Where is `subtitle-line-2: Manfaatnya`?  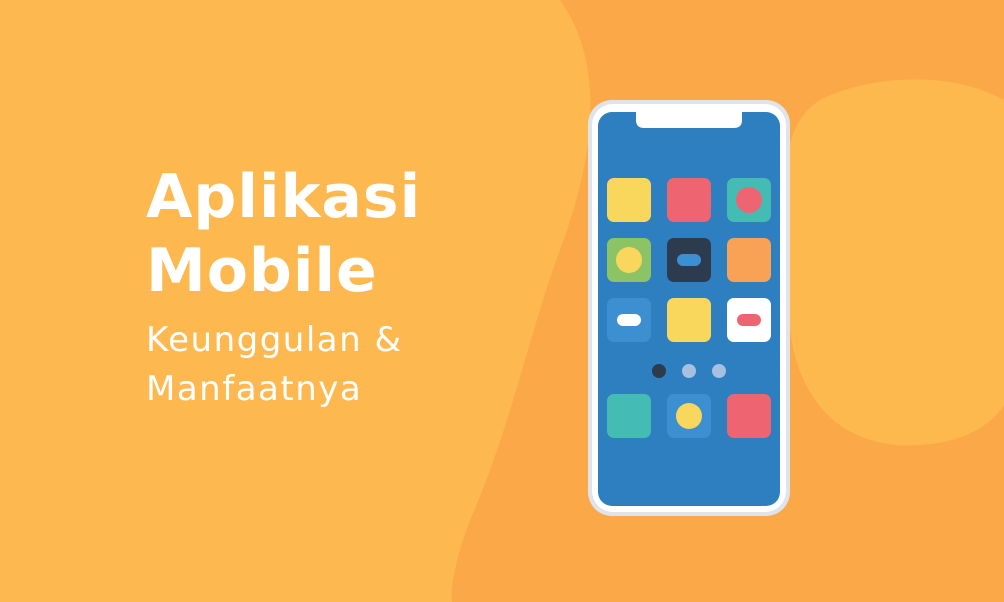
subtitle-line-2: Manfaatnya is located at coordinates (254, 389).